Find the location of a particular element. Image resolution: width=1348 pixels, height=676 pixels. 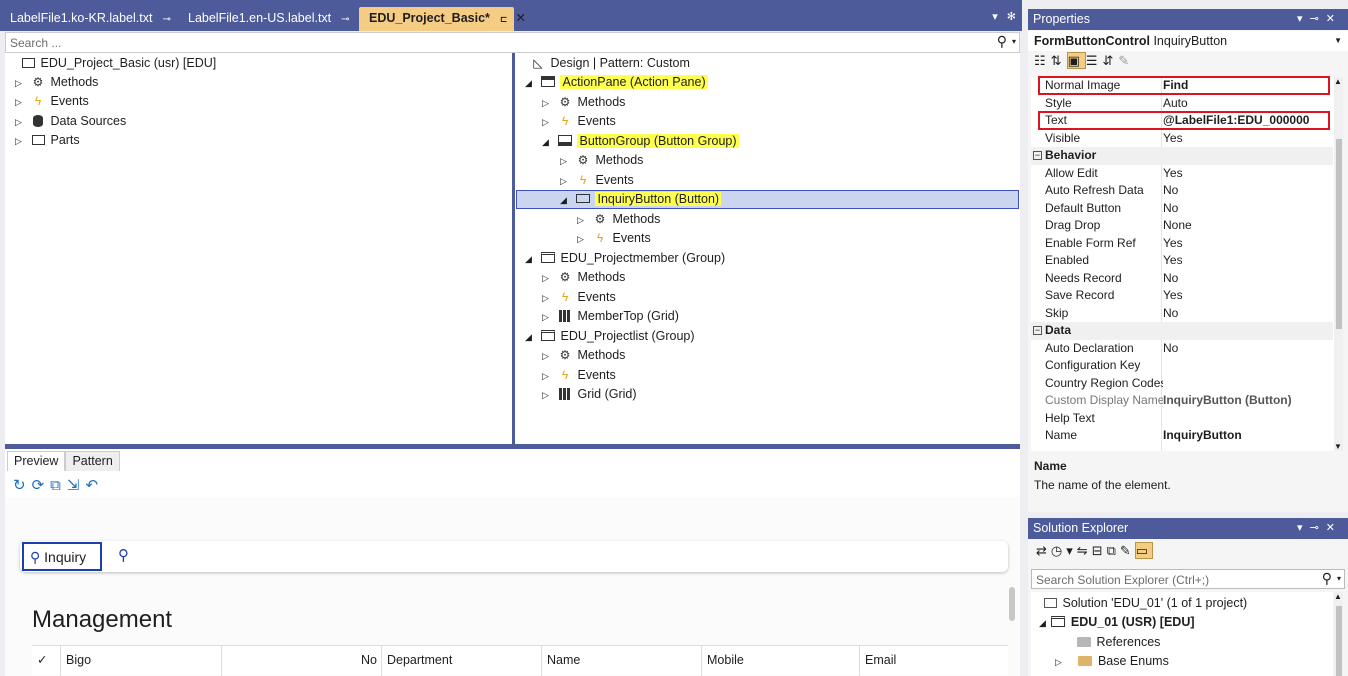

property-row: Visible Yes is located at coordinates (1182, 139).